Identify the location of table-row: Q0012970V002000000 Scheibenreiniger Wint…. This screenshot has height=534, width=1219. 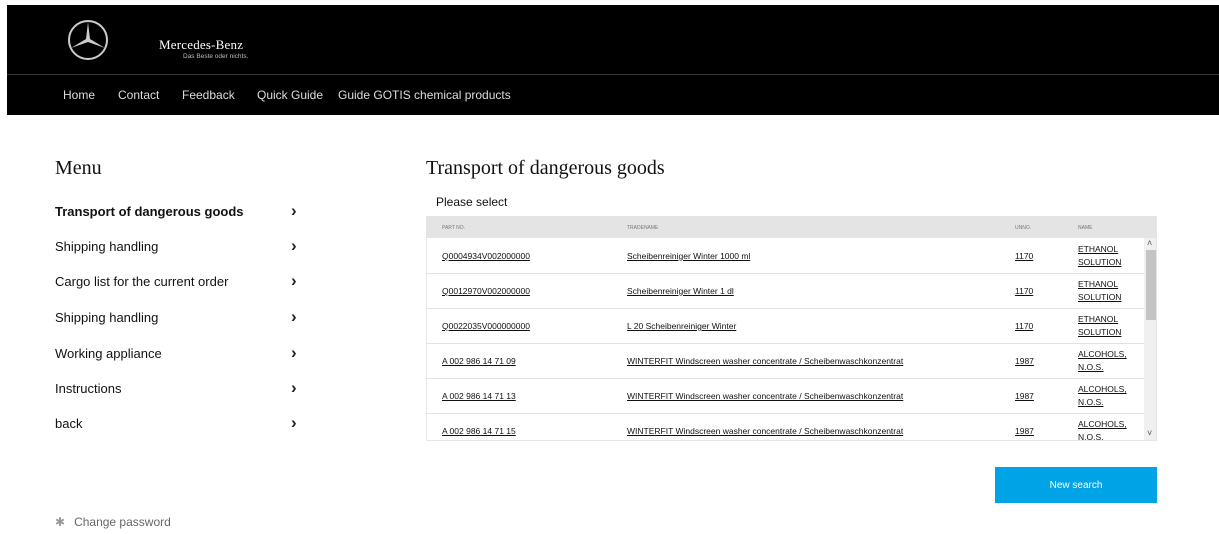
(785, 291).